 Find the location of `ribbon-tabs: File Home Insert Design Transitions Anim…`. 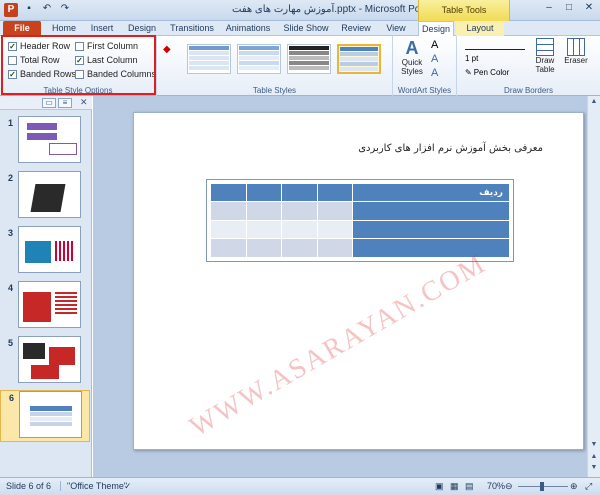

ribbon-tabs: File Home Insert Design Transitions Anim… is located at coordinates (300, 28).